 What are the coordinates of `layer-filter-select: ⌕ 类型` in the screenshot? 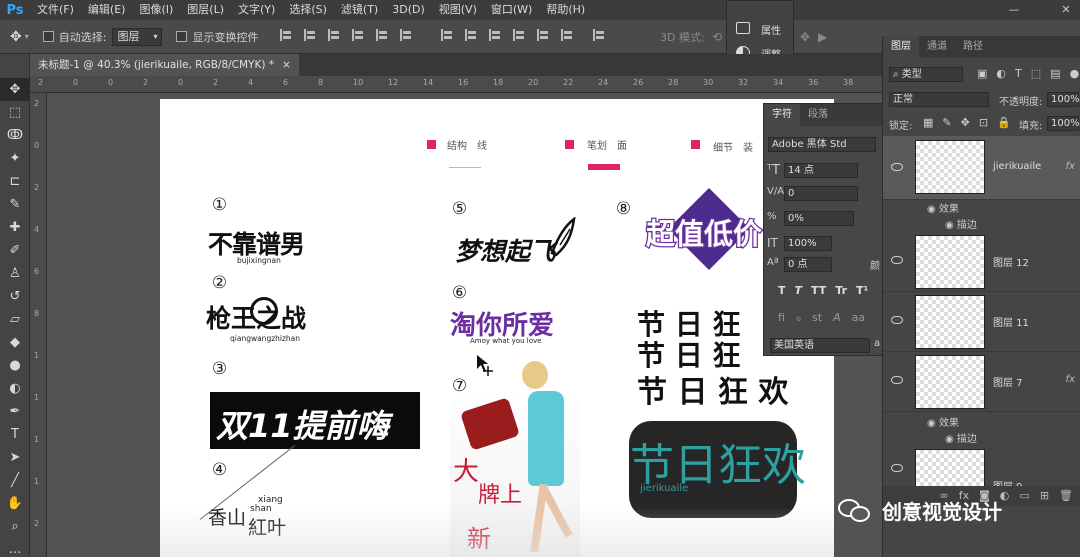 It's located at (926, 74).